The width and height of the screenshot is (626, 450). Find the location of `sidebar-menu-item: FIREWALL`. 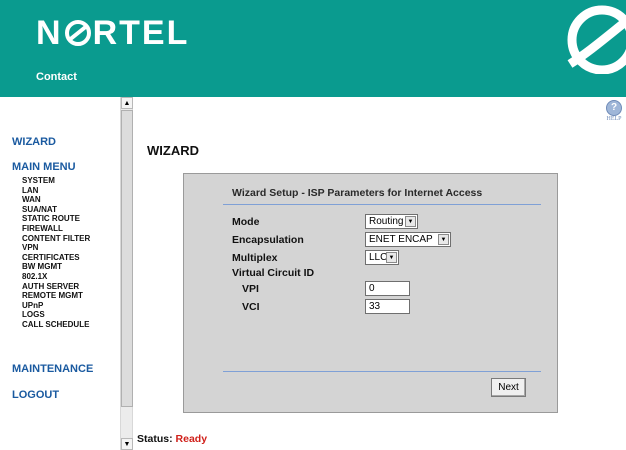

sidebar-menu-item: FIREWALL is located at coordinates (56, 229).